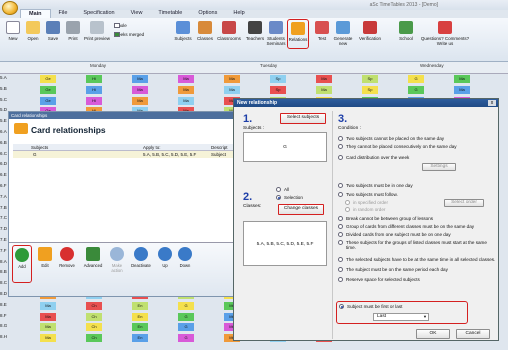  Describe the element at coordinates (67, 257) in the screenshot. I see `remove-button: Remove` at that location.